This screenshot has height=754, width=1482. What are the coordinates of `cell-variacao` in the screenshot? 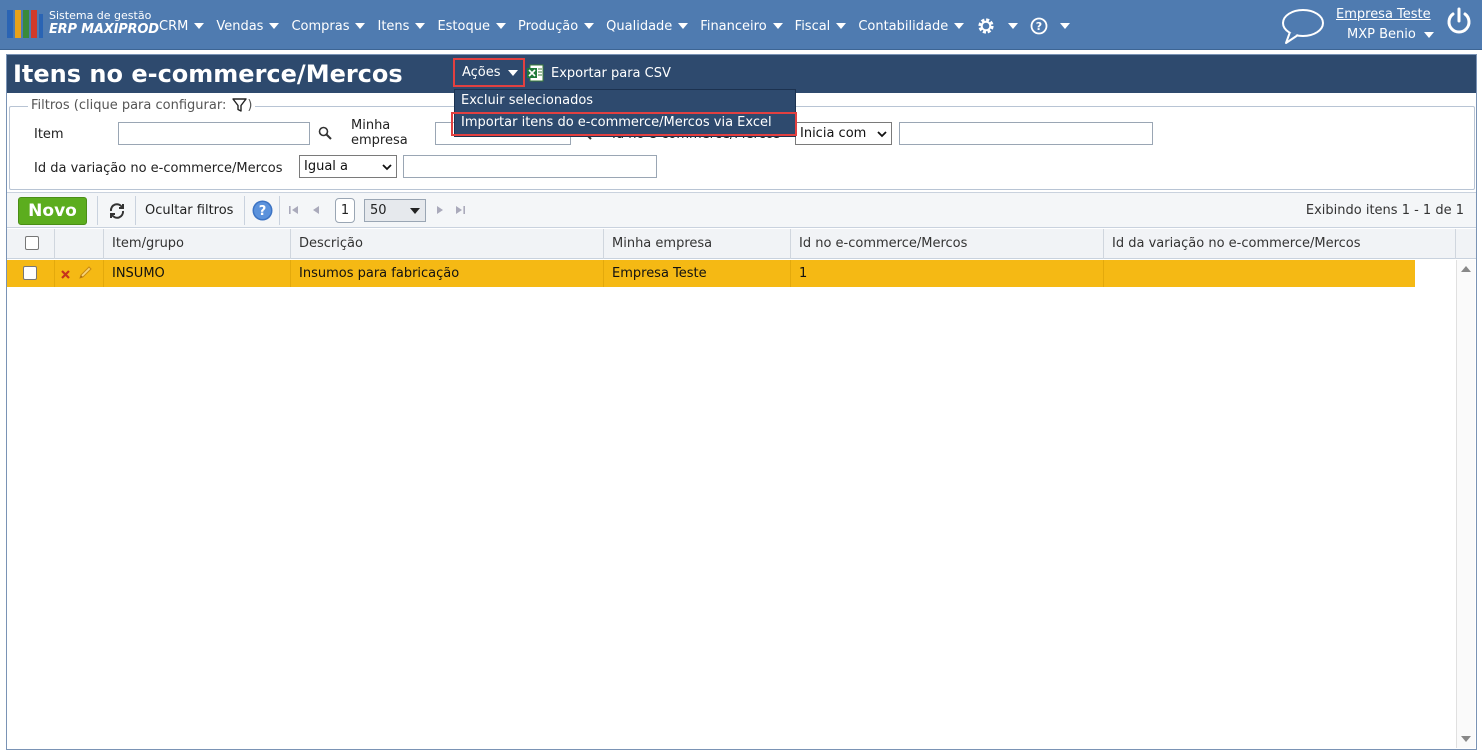 It's located at (1259, 273).